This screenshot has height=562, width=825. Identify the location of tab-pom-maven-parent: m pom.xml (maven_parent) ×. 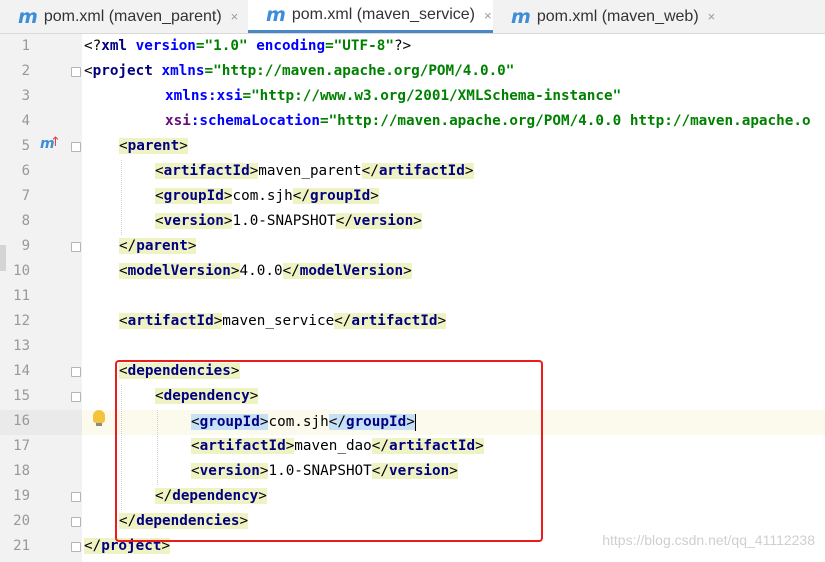
(124, 16).